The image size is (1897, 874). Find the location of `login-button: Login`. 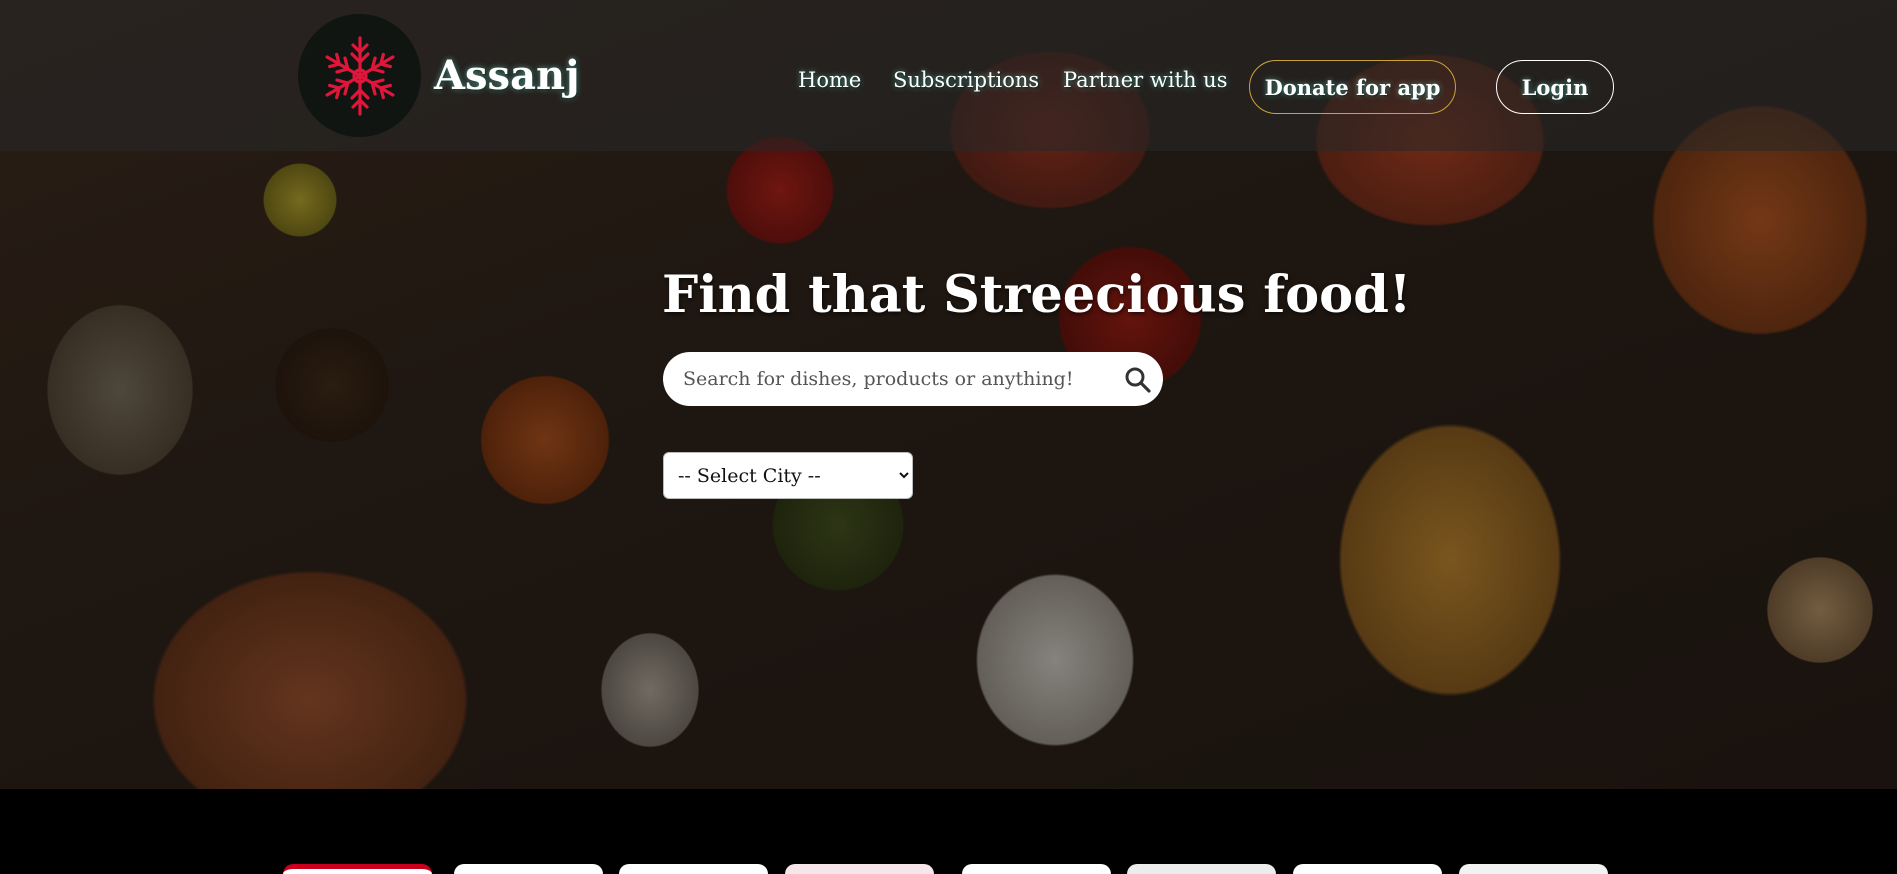

login-button: Login is located at coordinates (1555, 87).